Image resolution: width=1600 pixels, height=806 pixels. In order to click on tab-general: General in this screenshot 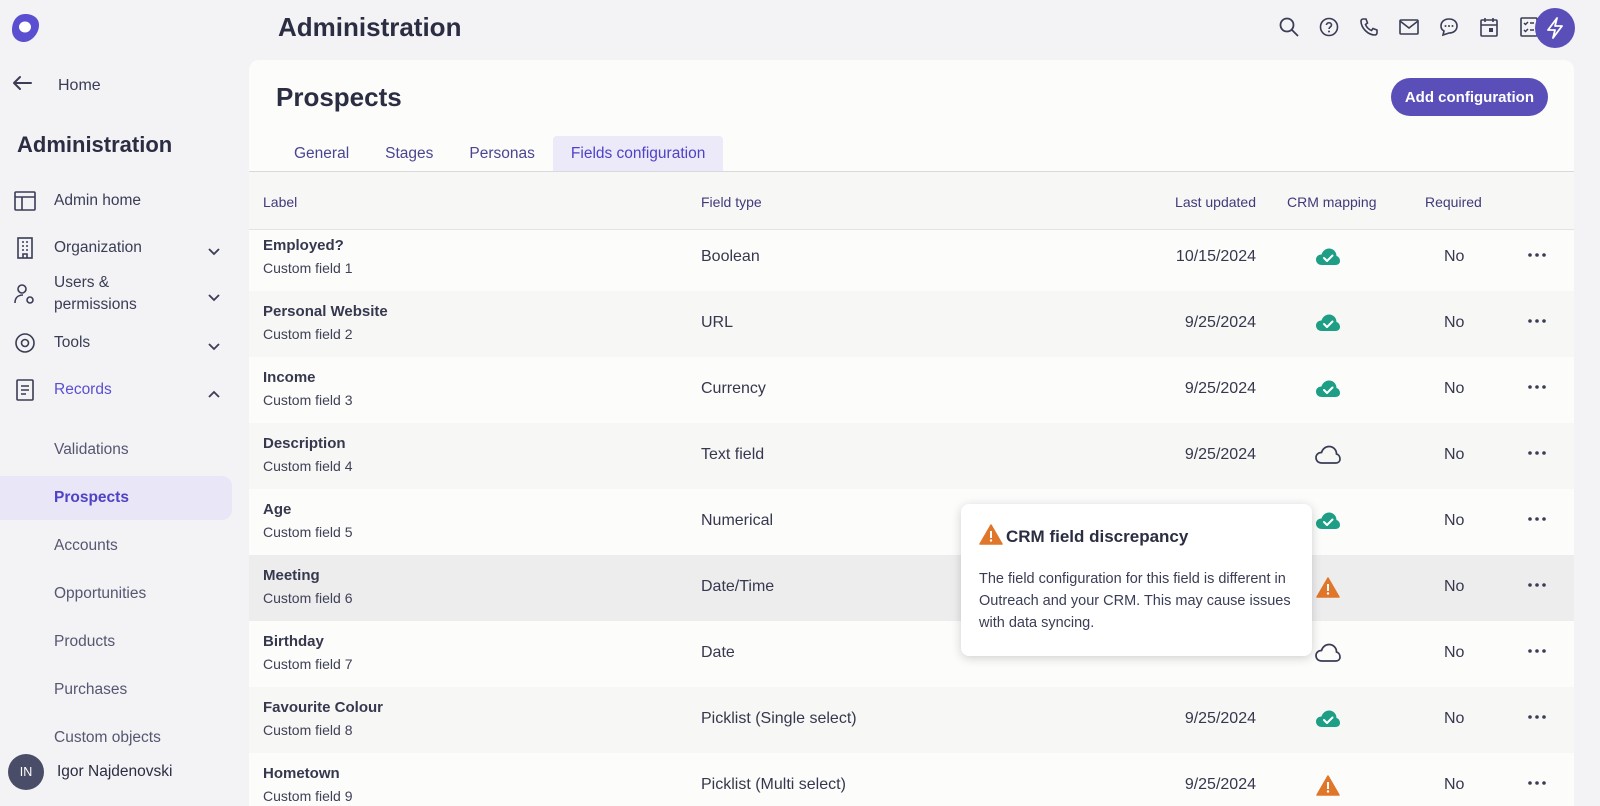, I will do `click(321, 154)`.